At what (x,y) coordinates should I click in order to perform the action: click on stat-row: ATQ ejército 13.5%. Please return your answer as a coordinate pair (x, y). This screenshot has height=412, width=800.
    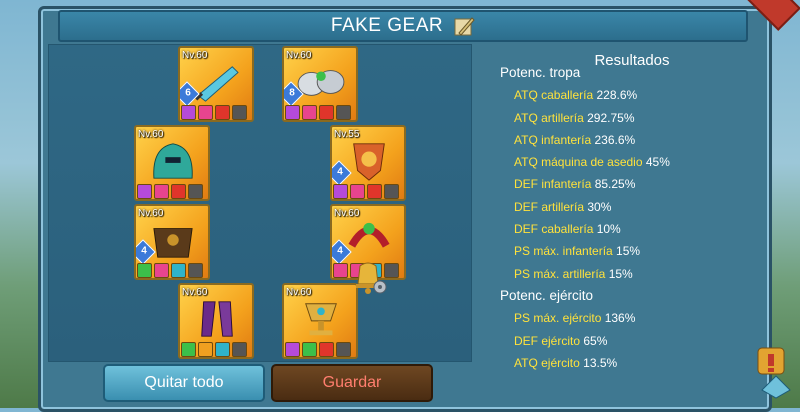
    Looking at the image, I should click on (628, 363).